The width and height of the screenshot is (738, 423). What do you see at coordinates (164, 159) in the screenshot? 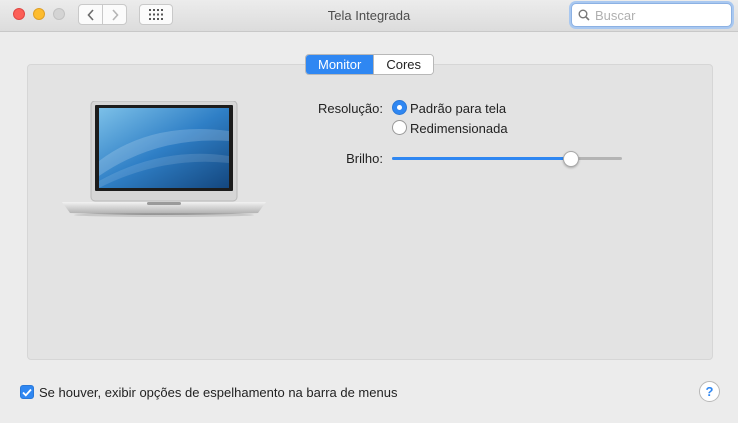
I see `laptop-icon` at bounding box center [164, 159].